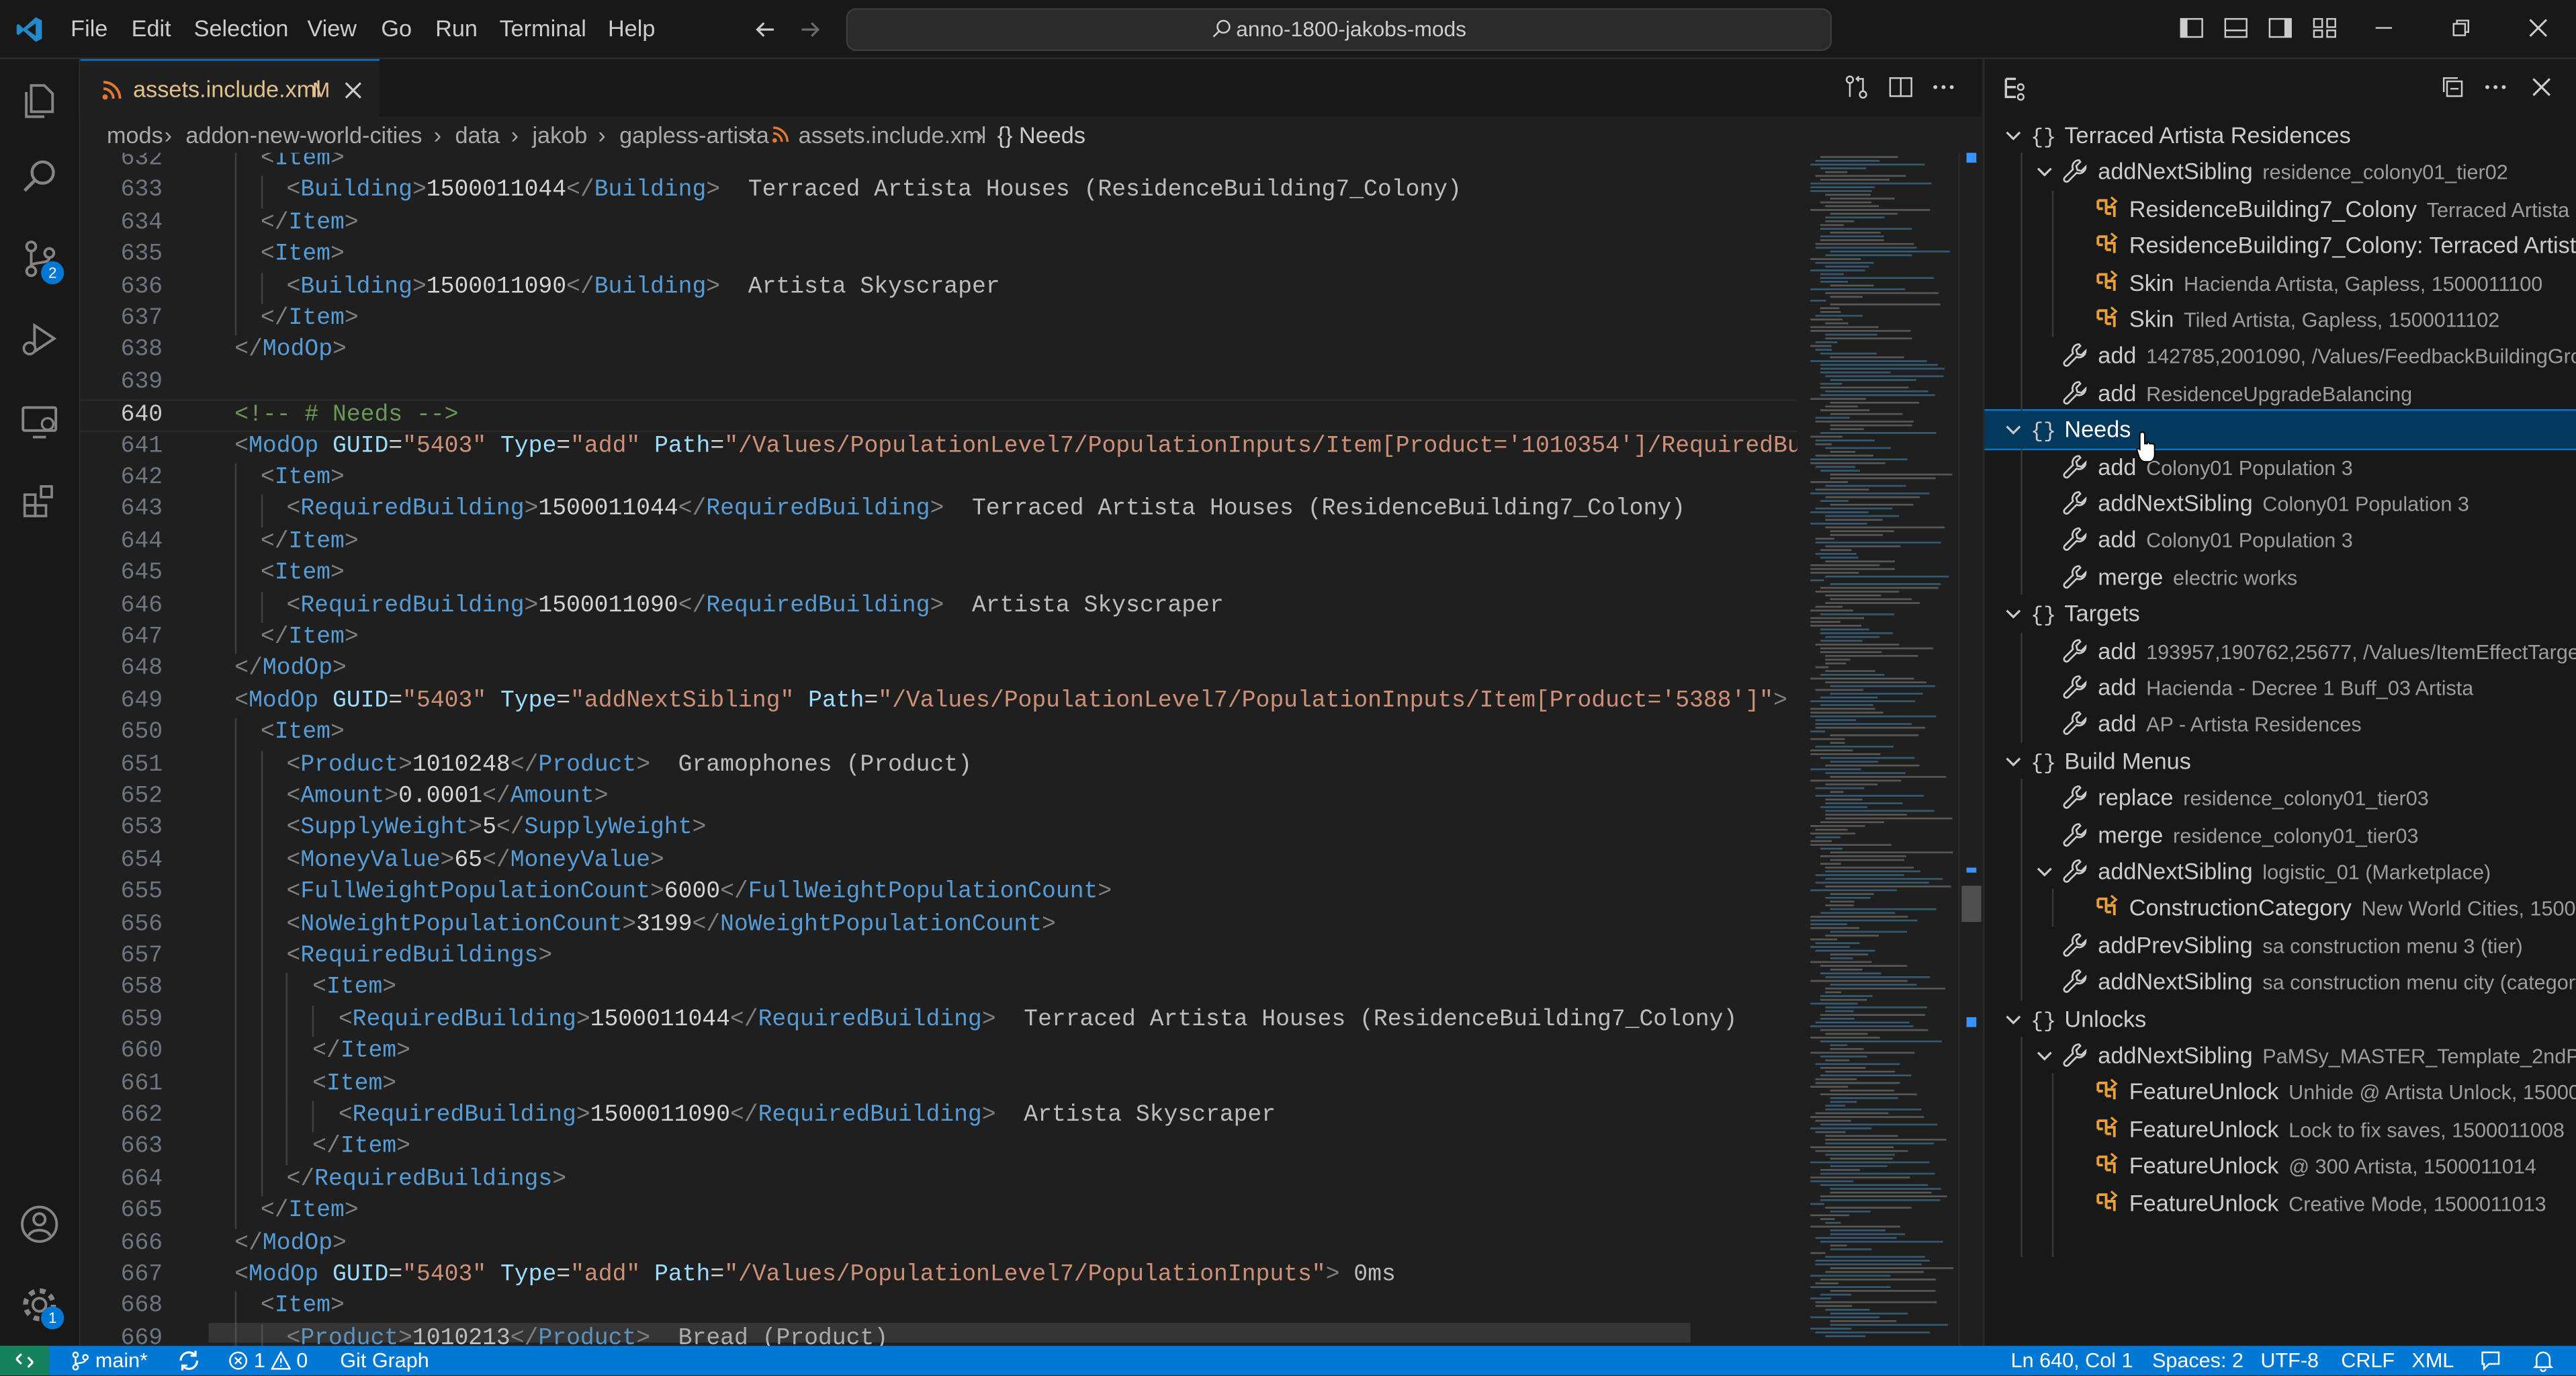 The width and height of the screenshot is (2576, 1376). What do you see at coordinates (939, 1053) in the screenshot?
I see `code-line: 660 </Item>` at bounding box center [939, 1053].